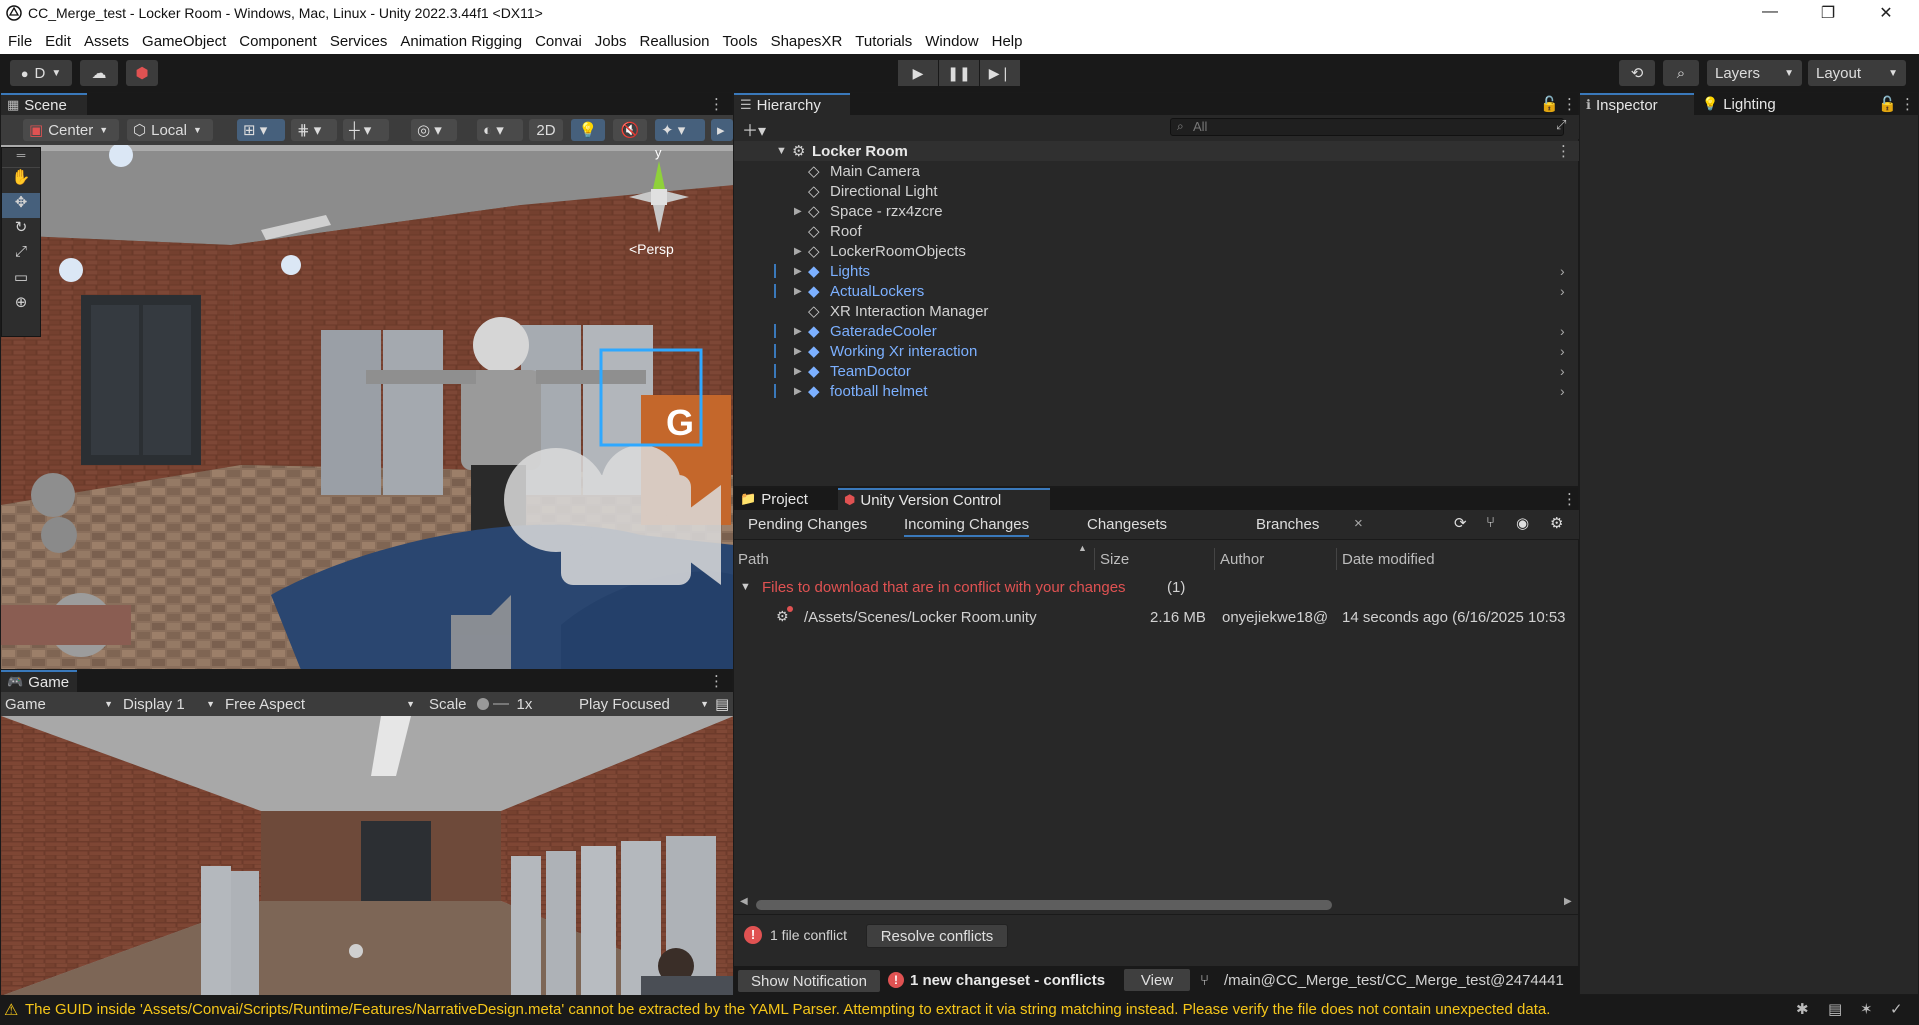  What do you see at coordinates (753, 559) in the screenshot?
I see `column-path: Path` at bounding box center [753, 559].